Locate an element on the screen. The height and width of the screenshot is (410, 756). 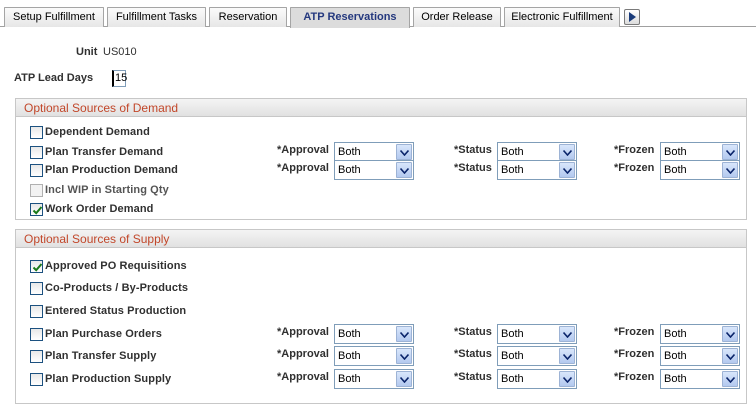
approved-po-requisitions-checkbox is located at coordinates (36, 266).